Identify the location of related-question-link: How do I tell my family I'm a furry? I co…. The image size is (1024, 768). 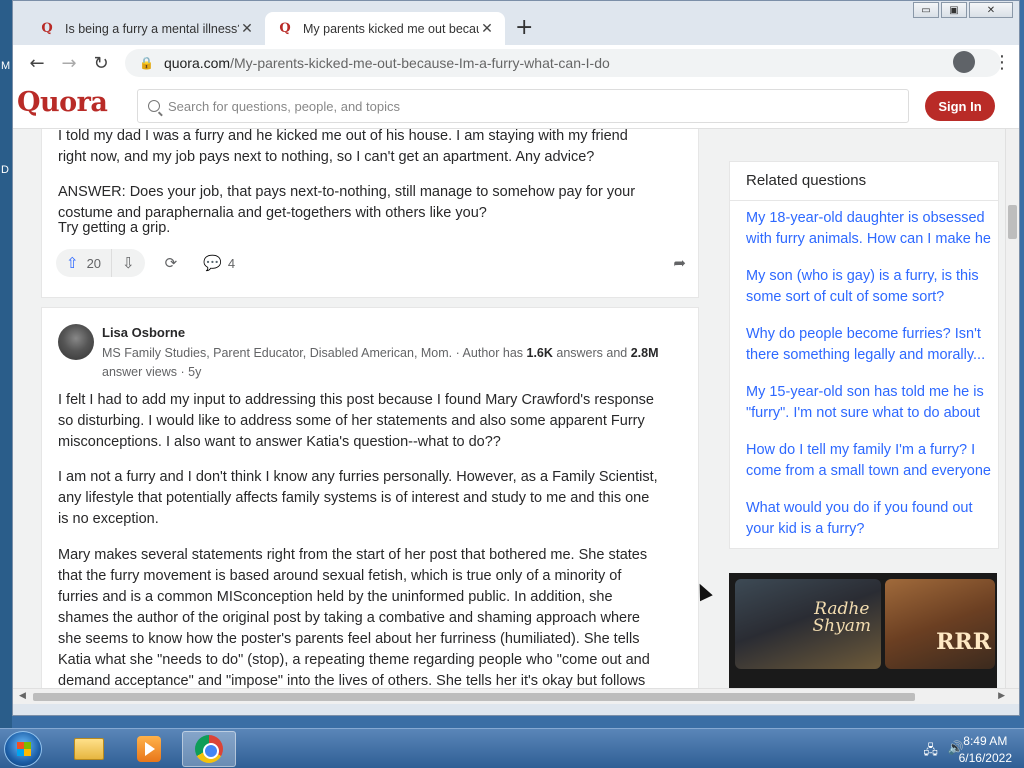
(872, 461).